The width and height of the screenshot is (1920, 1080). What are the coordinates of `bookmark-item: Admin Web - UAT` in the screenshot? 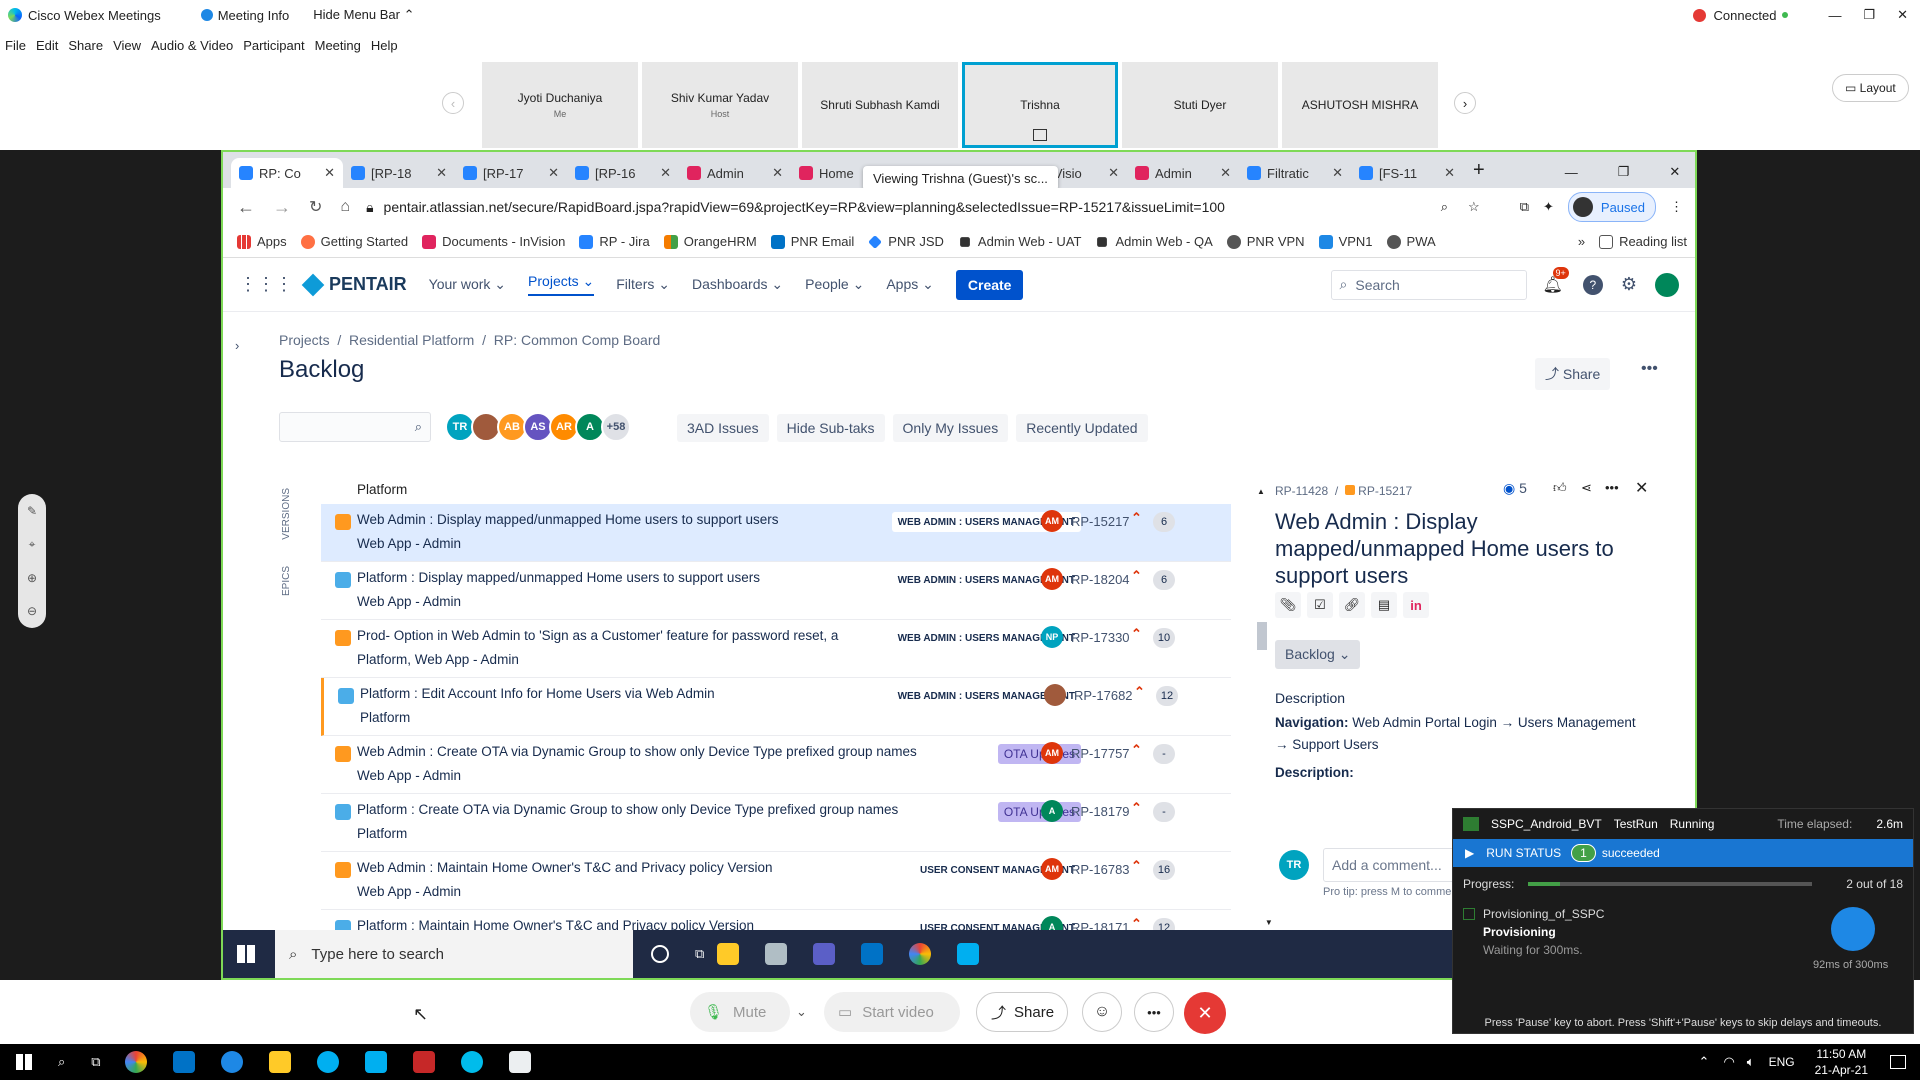 It's located at (1019, 241).